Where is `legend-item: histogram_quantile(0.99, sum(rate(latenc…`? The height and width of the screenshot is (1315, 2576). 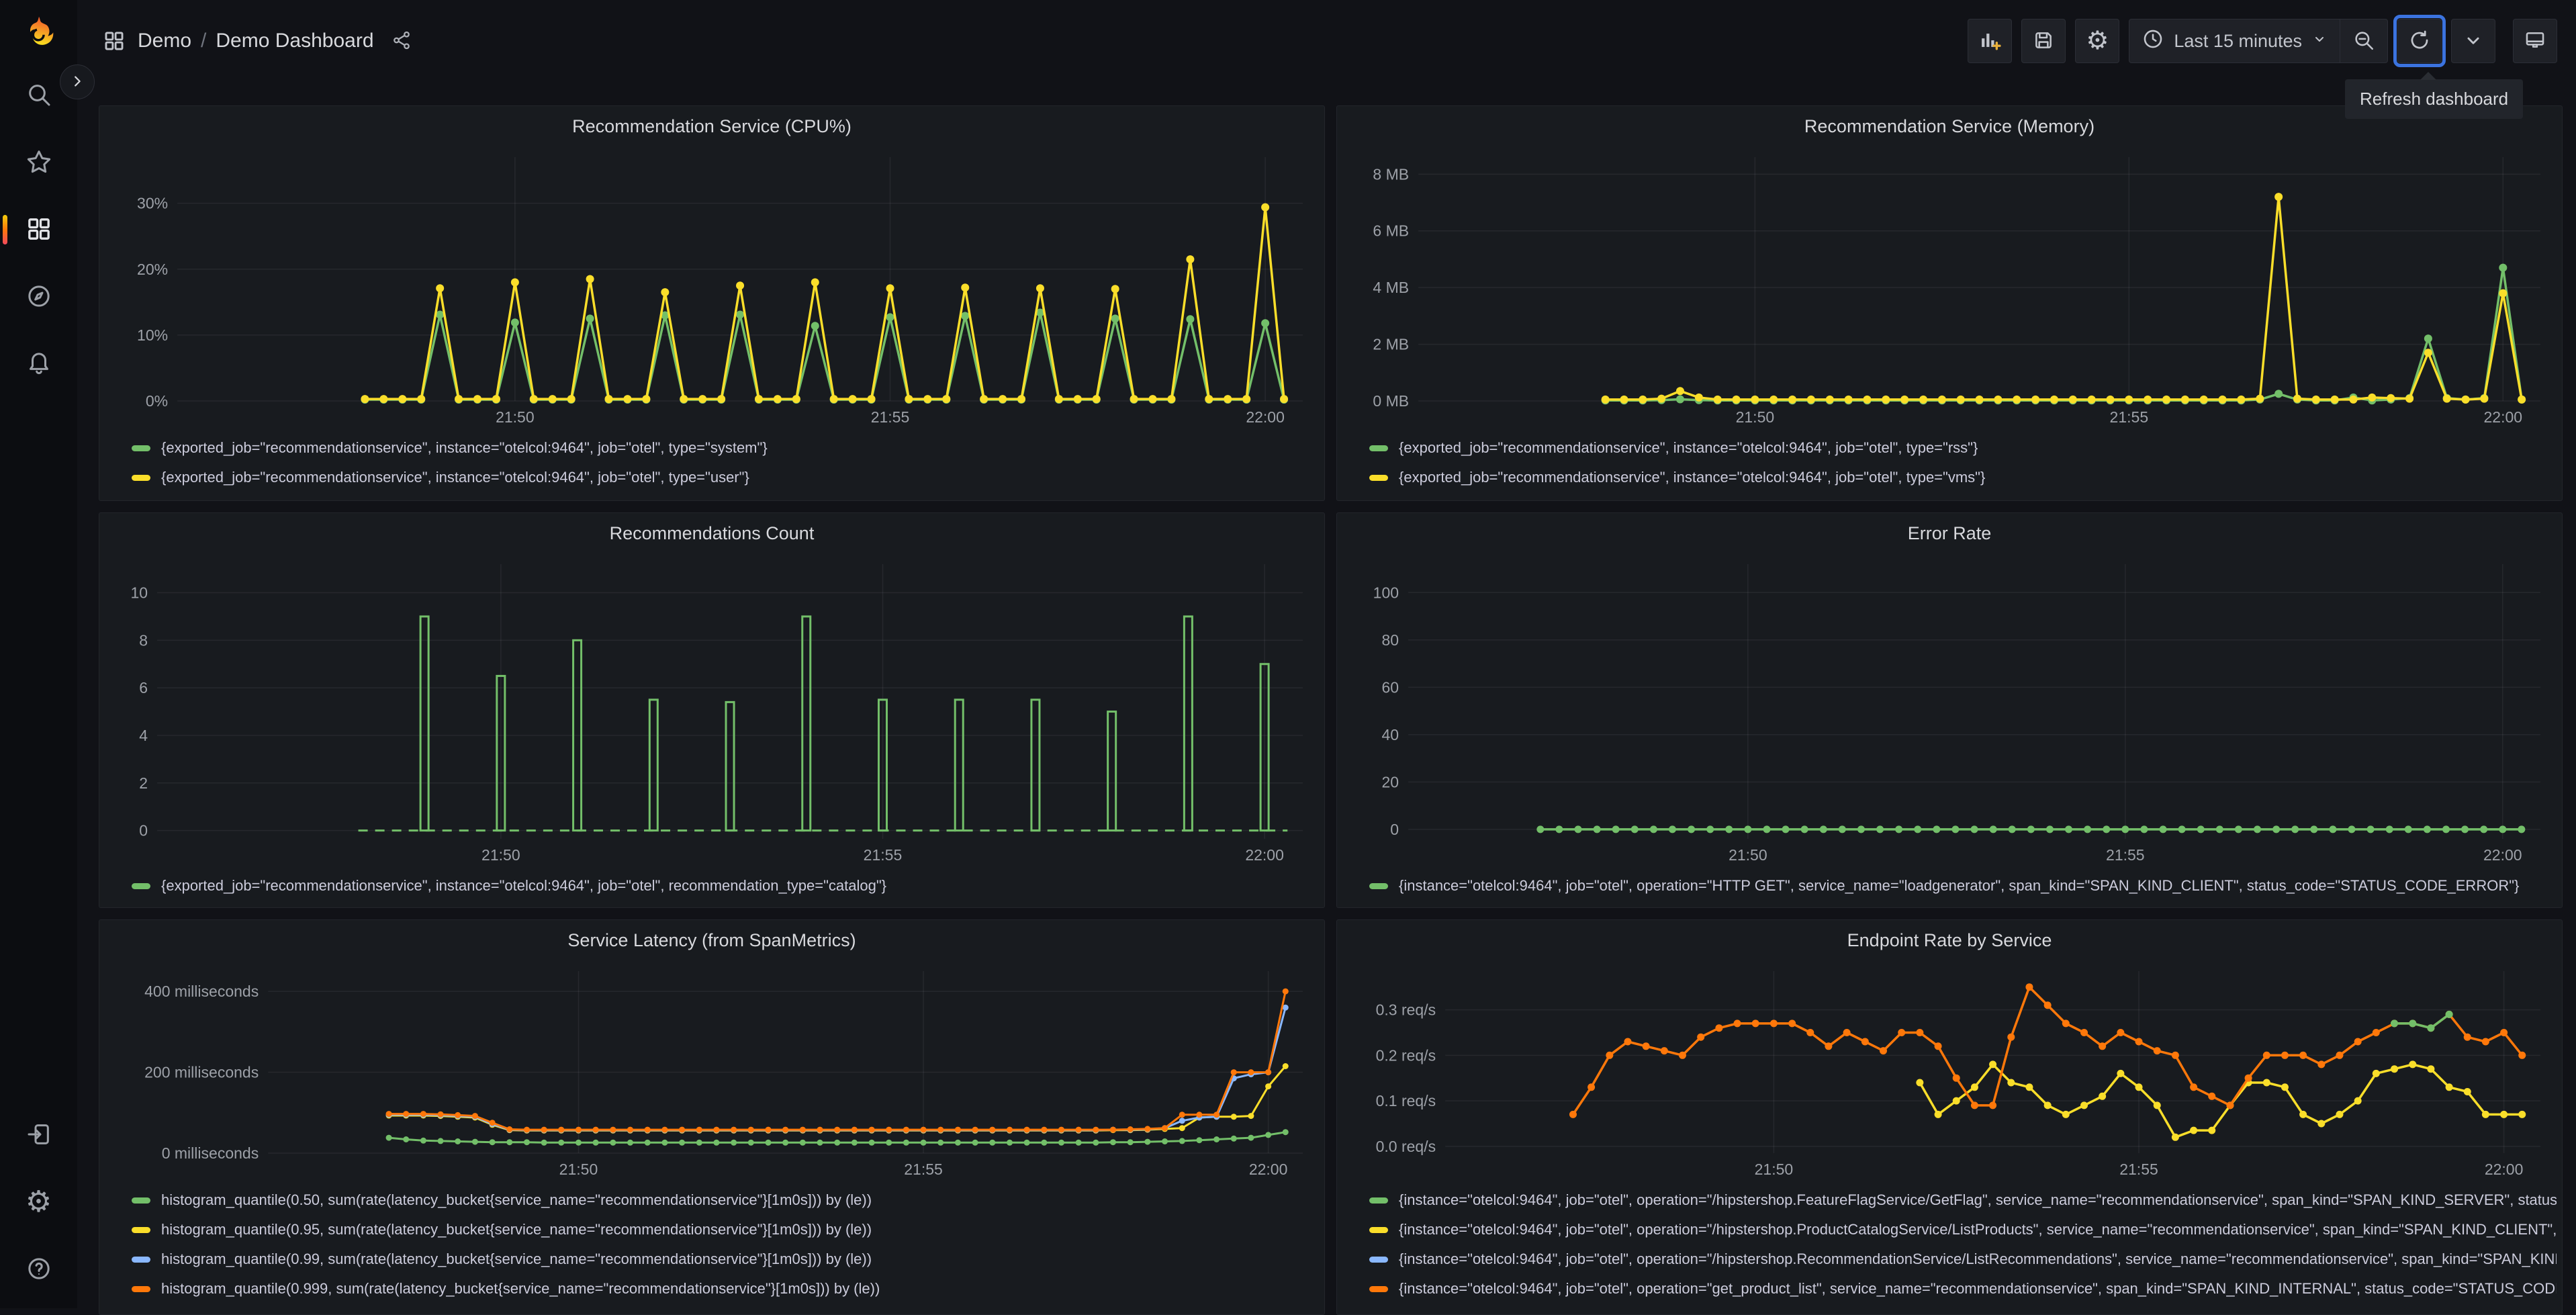 legend-item: histogram_quantile(0.99, sum(rate(latenc… is located at coordinates (725, 1259).